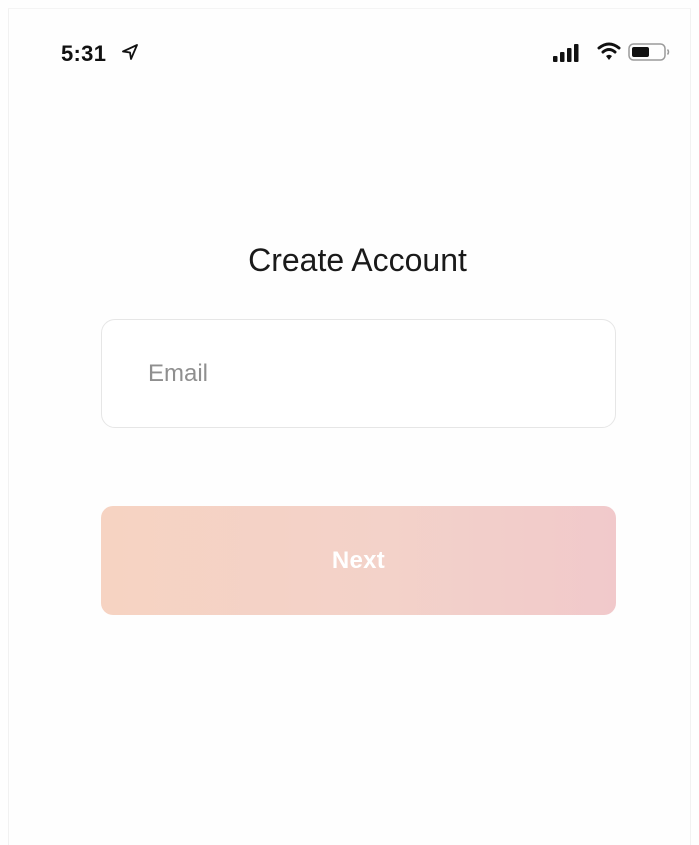 The height and width of the screenshot is (845, 699). What do you see at coordinates (358, 560) in the screenshot?
I see `next-button: Next` at bounding box center [358, 560].